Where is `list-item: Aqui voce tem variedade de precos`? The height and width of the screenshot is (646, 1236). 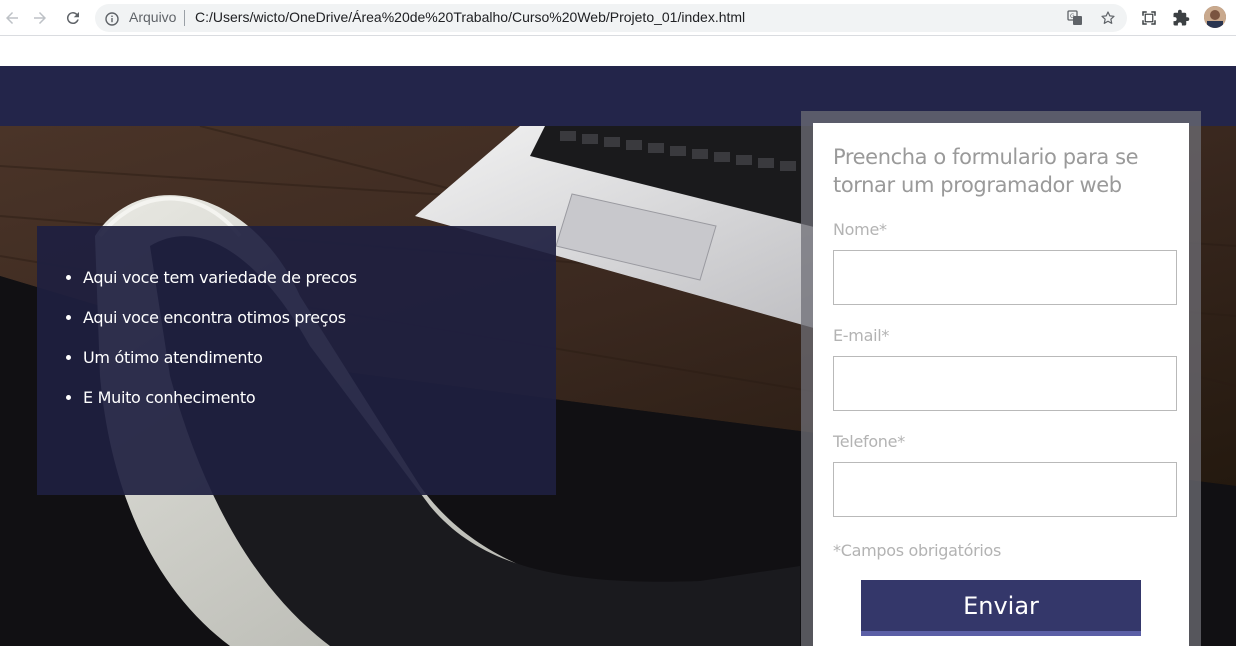 list-item: Aqui voce tem variedade de precos is located at coordinates (220, 286).